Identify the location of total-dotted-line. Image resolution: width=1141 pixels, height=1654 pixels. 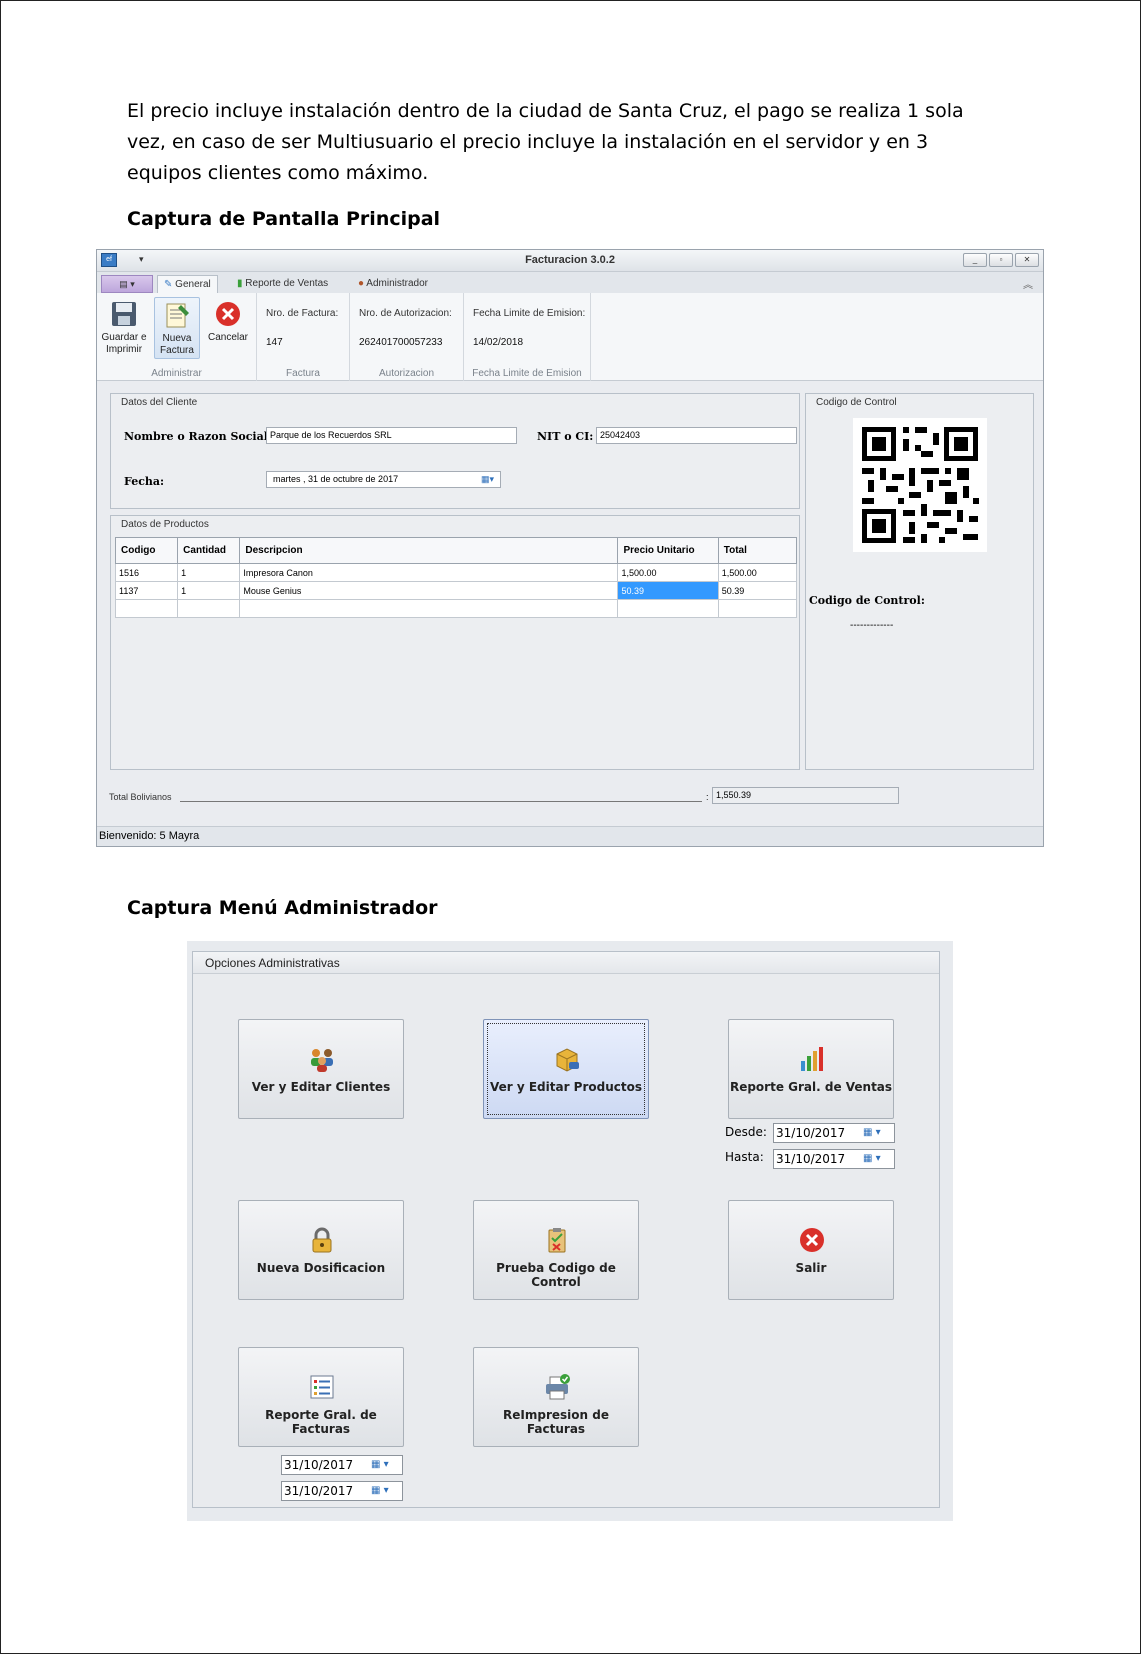
(441, 801).